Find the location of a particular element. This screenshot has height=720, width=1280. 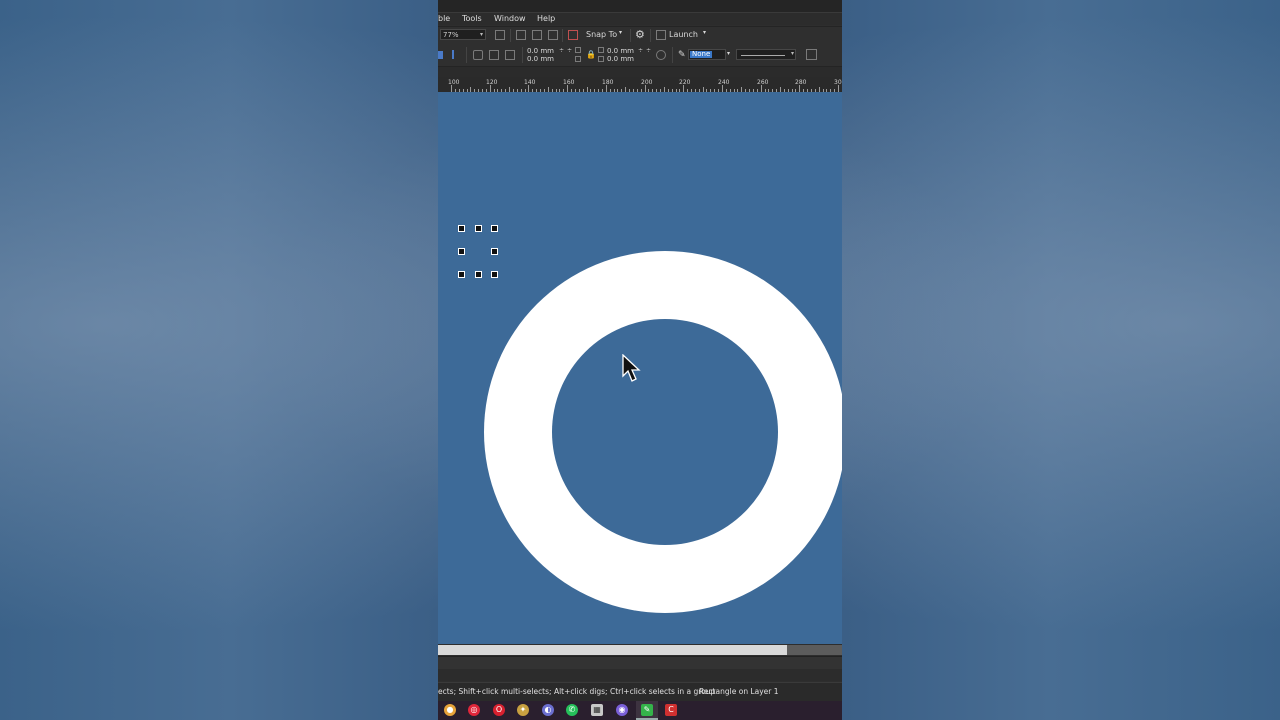

ruler-label: 280 is located at coordinates (801, 82).